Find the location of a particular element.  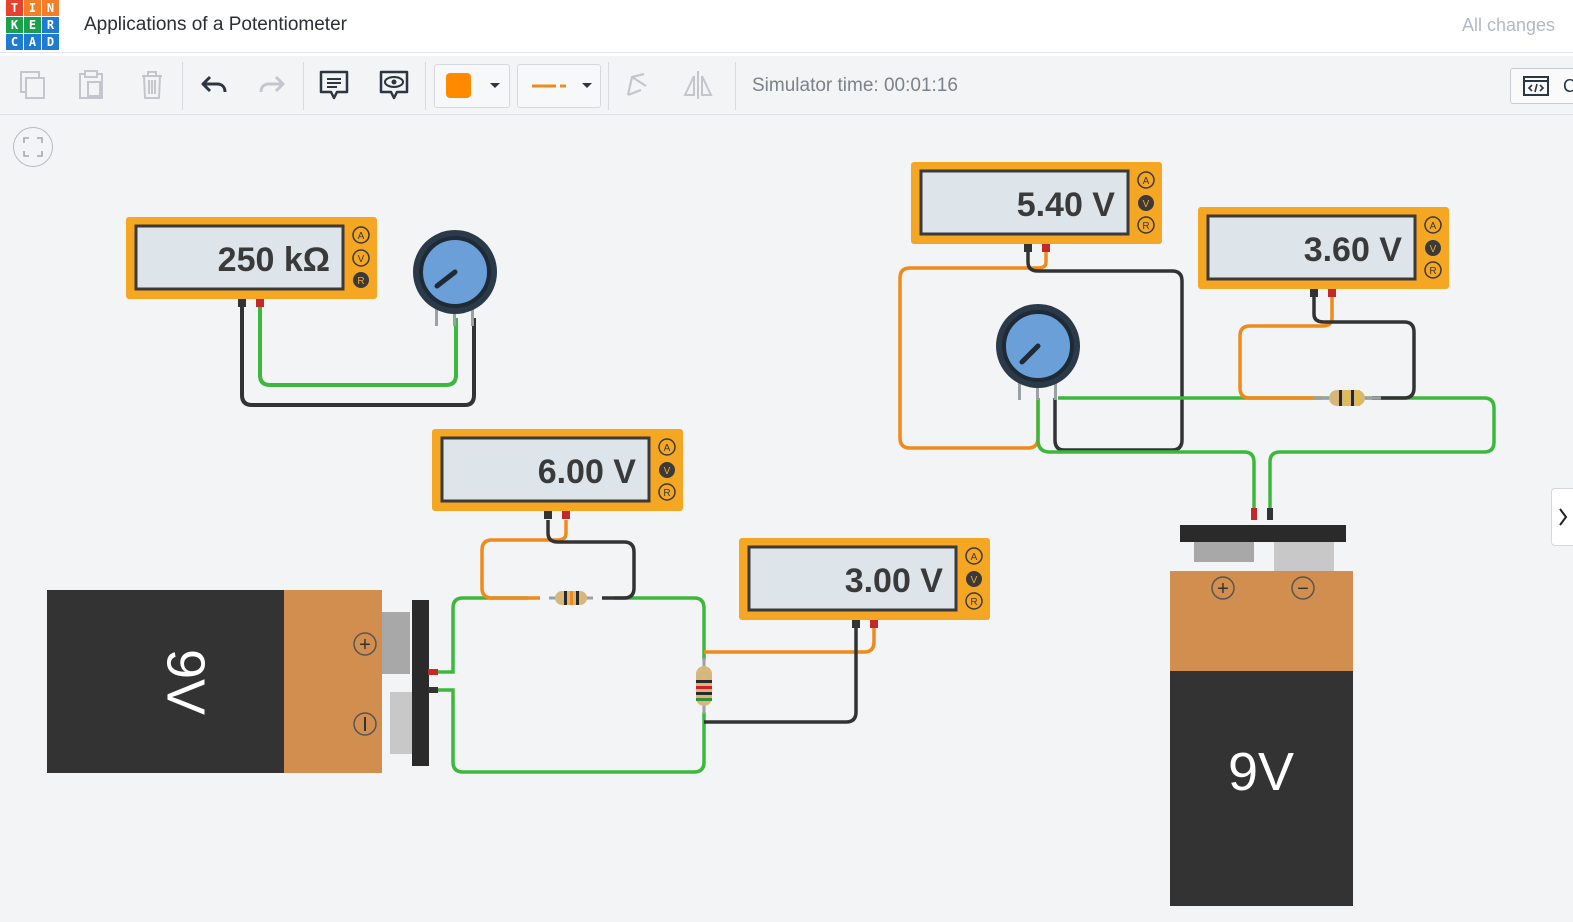

battery-9v: 9V + is located at coordinates (242, 681).